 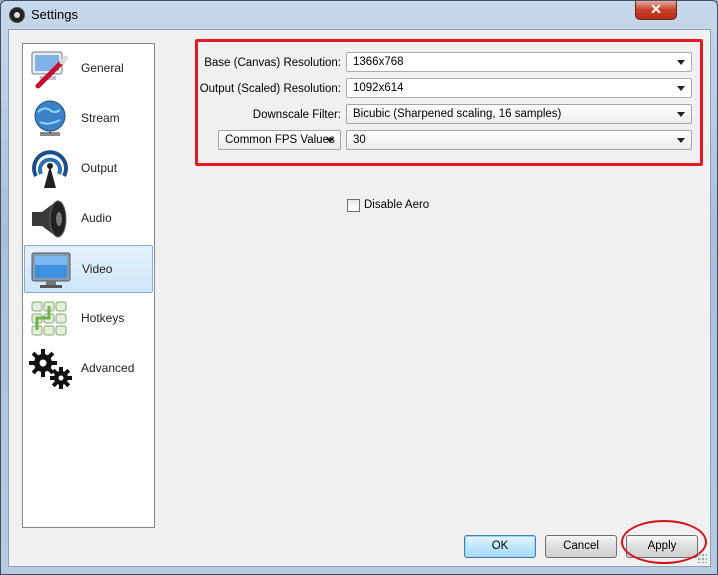 What do you see at coordinates (359, 15) in the screenshot?
I see `title-bar: Settings ✕` at bounding box center [359, 15].